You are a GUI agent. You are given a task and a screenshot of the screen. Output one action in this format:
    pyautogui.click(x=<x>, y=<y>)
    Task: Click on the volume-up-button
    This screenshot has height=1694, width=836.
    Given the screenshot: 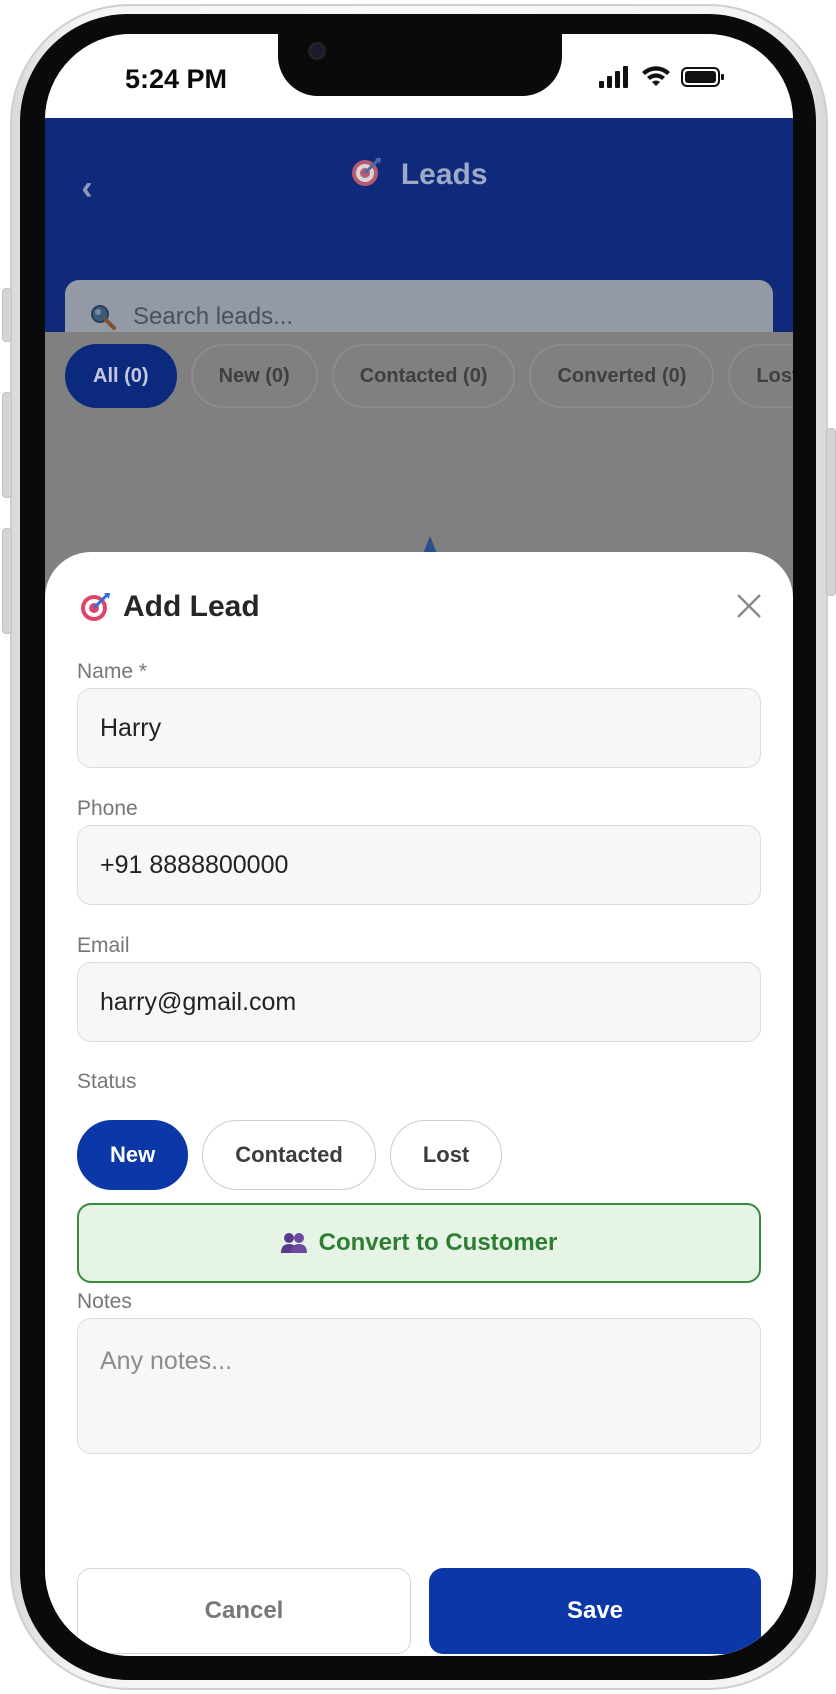 What is the action you would take?
    pyautogui.click(x=7, y=445)
    